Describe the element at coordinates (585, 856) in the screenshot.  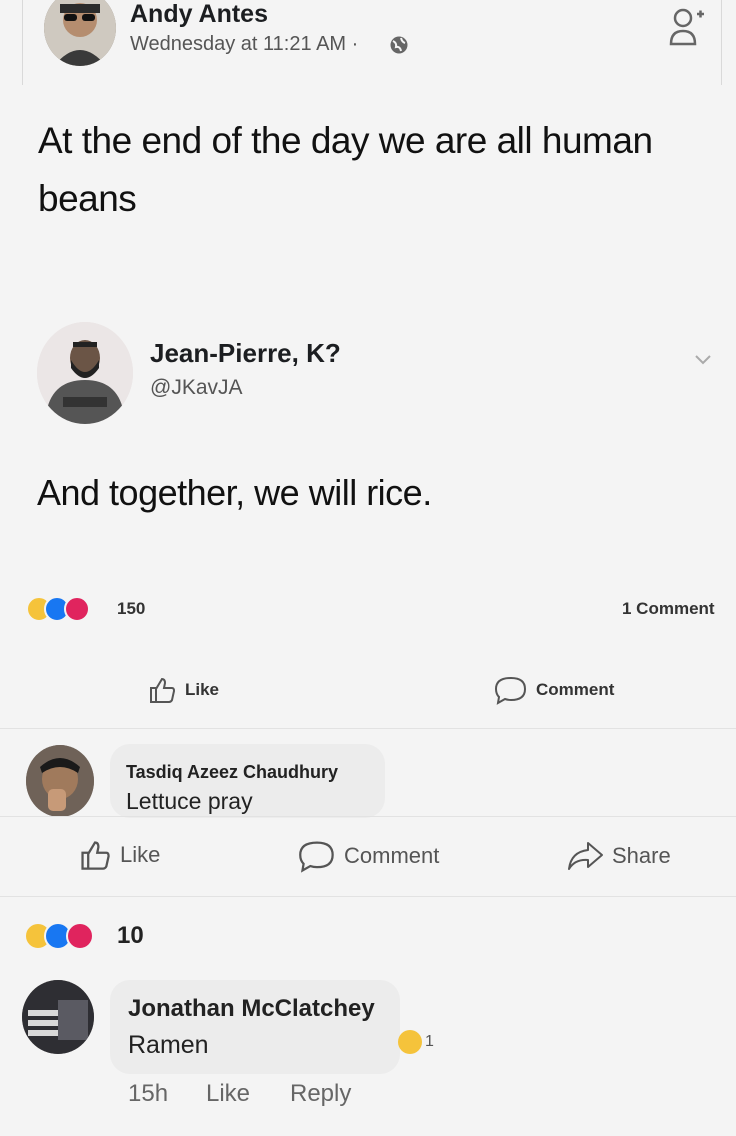
I see `share-icon` at that location.